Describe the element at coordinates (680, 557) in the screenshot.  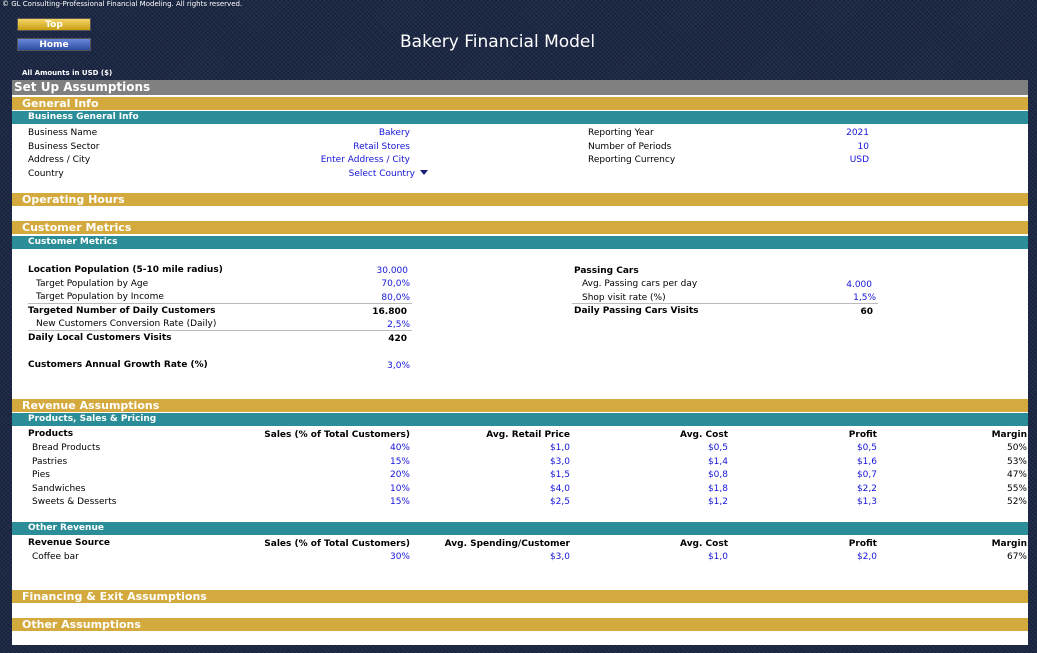
I see `revenue-source-cost: $1,0` at that location.